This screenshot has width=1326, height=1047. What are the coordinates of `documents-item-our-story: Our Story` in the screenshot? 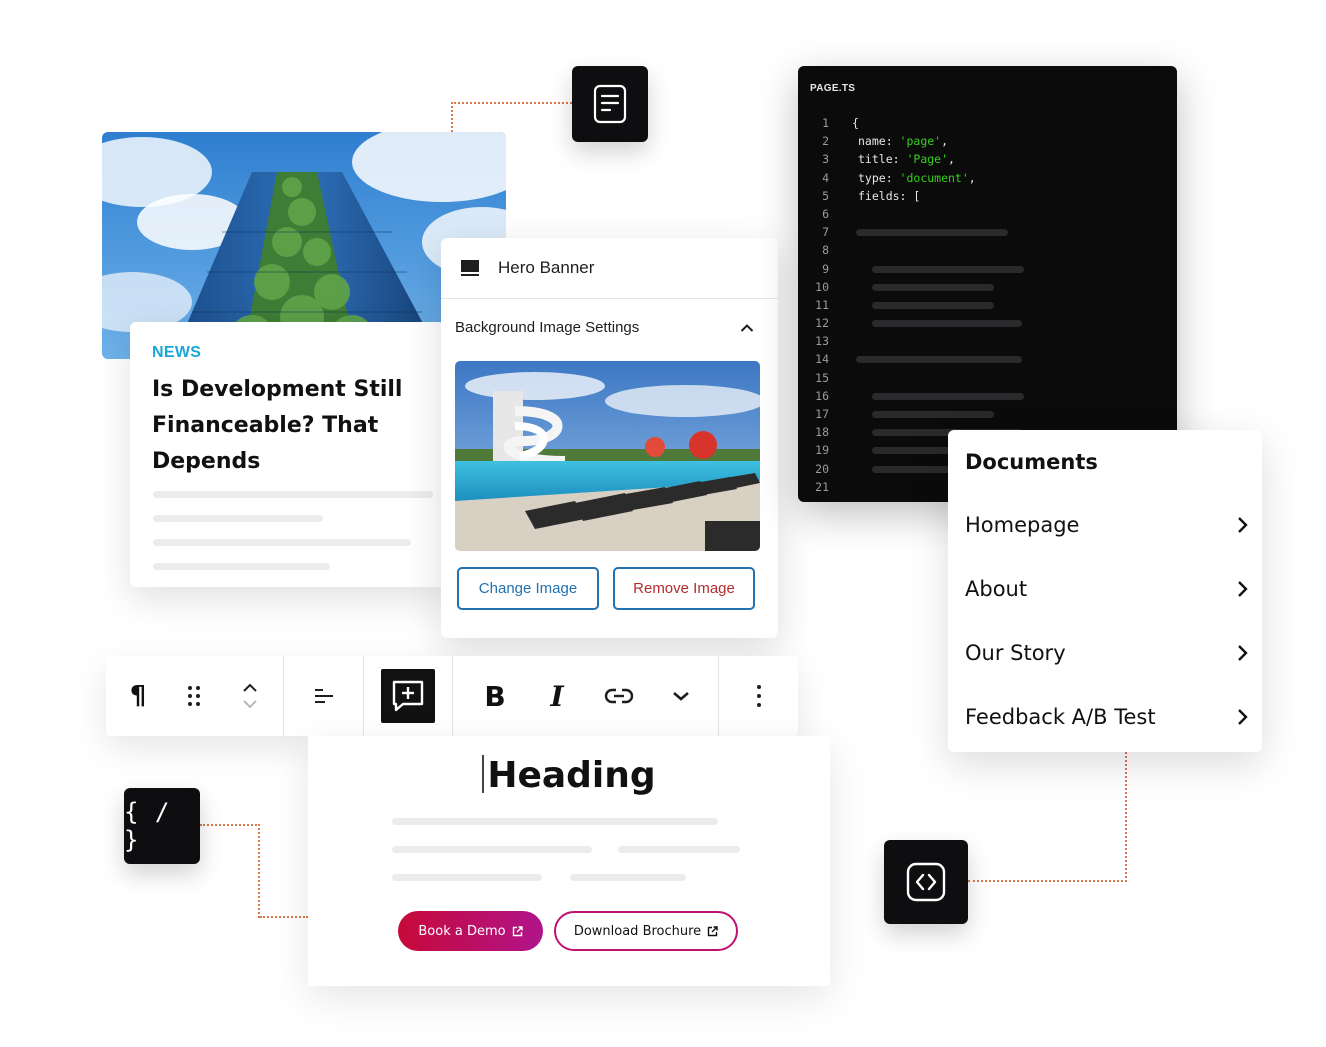 It's located at (1106, 653).